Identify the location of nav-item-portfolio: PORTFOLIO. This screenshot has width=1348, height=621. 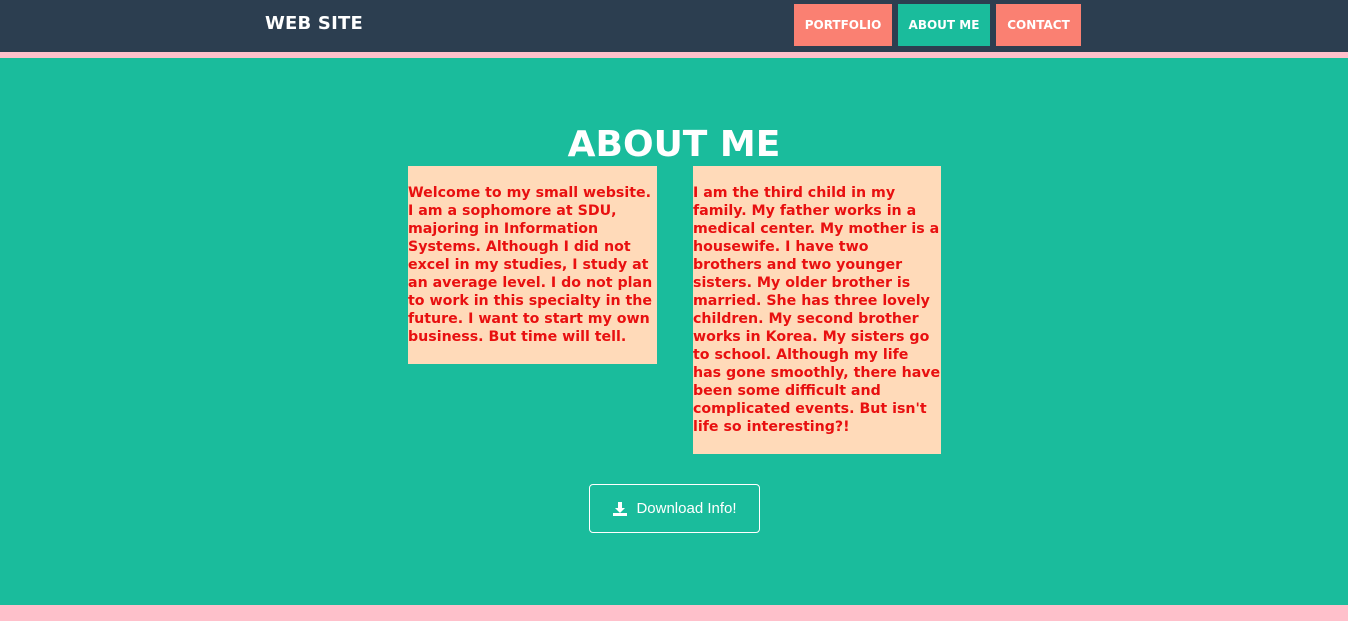
(843, 25).